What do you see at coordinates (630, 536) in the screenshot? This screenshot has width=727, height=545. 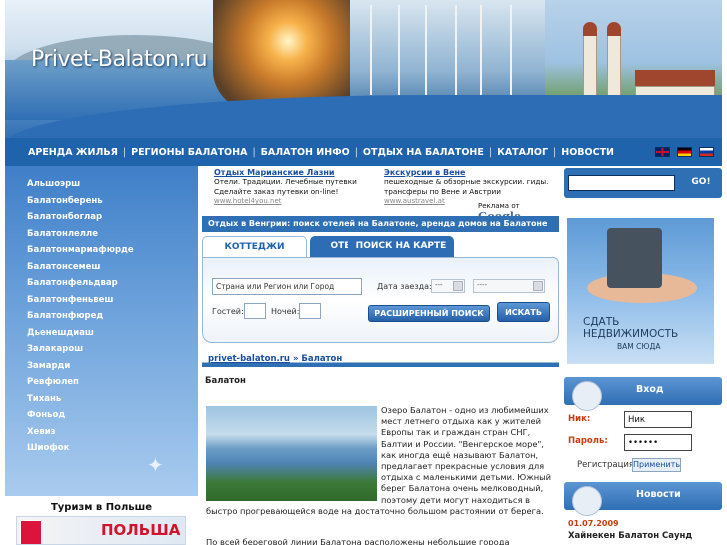 I see `news-headline-link: Хайнекен Балатон Саунд` at bounding box center [630, 536].